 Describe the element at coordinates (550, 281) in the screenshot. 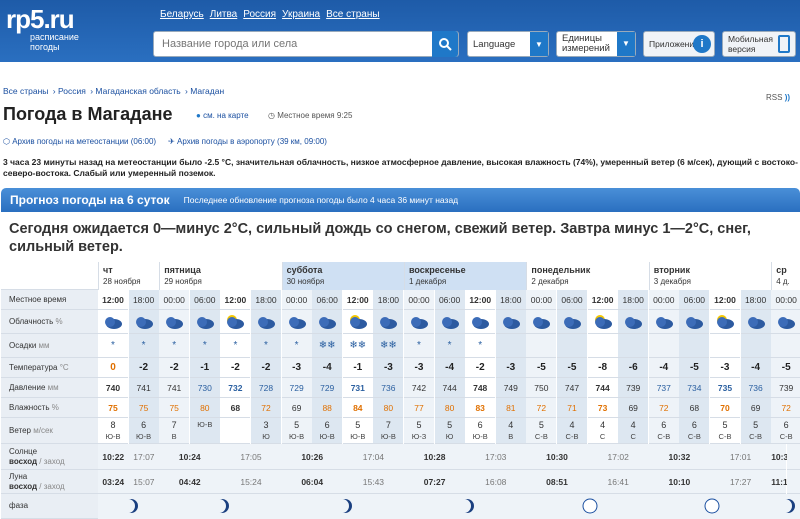

I see `day-date: 2 декабря` at that location.